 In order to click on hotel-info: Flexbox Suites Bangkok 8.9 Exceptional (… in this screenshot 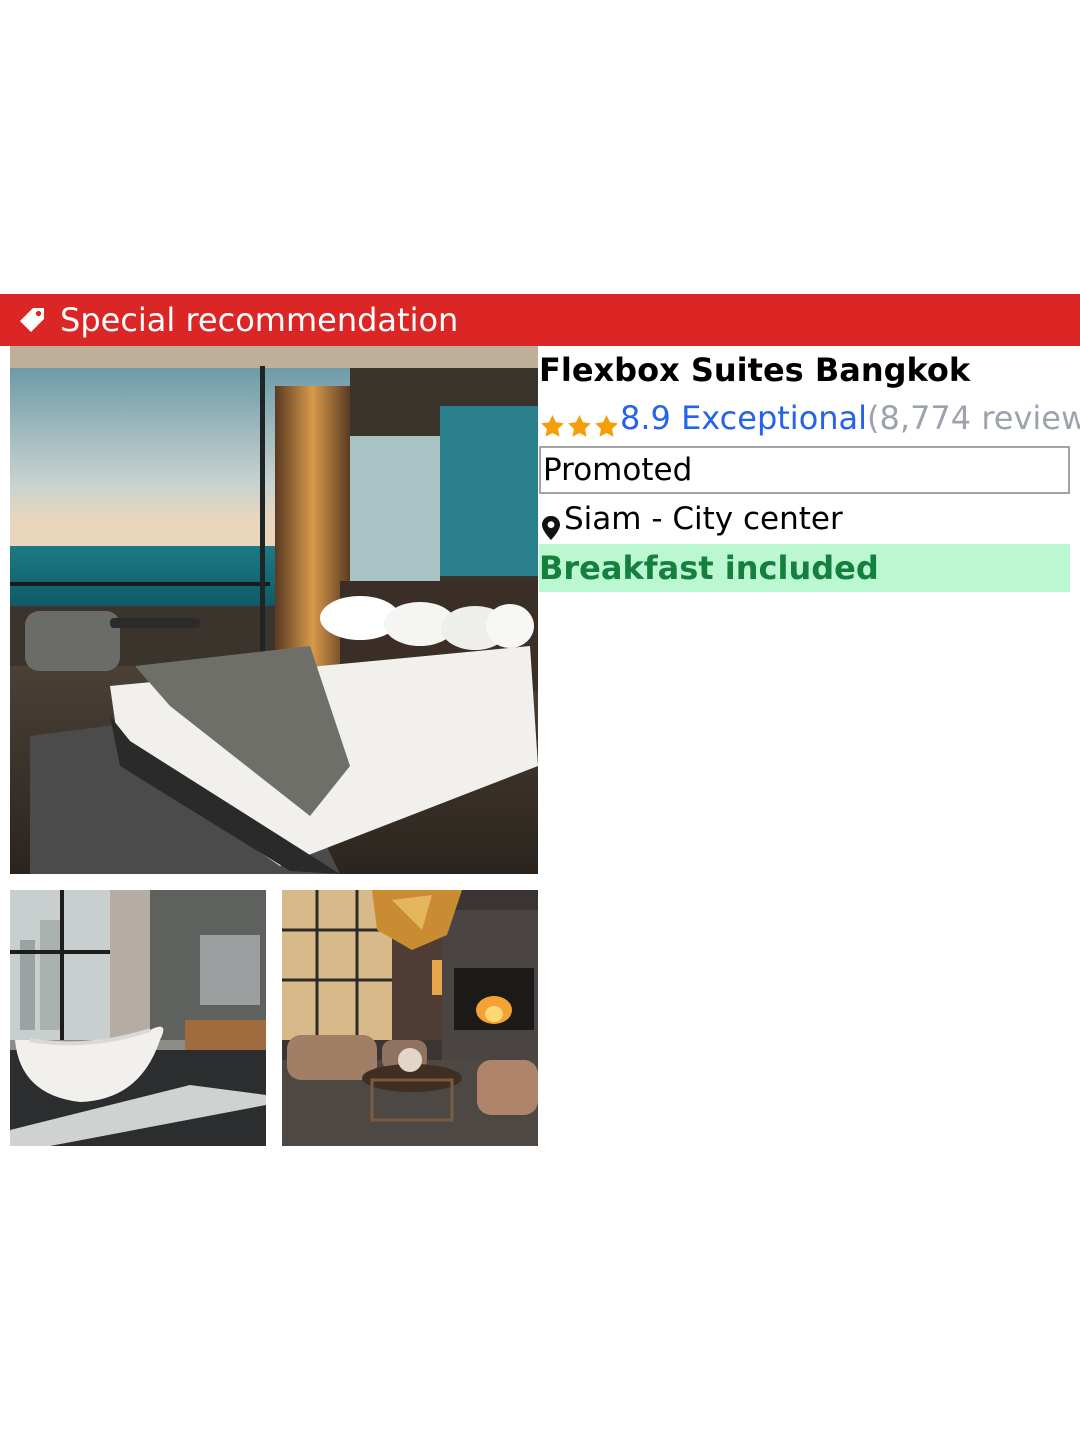, I will do `click(809, 469)`.